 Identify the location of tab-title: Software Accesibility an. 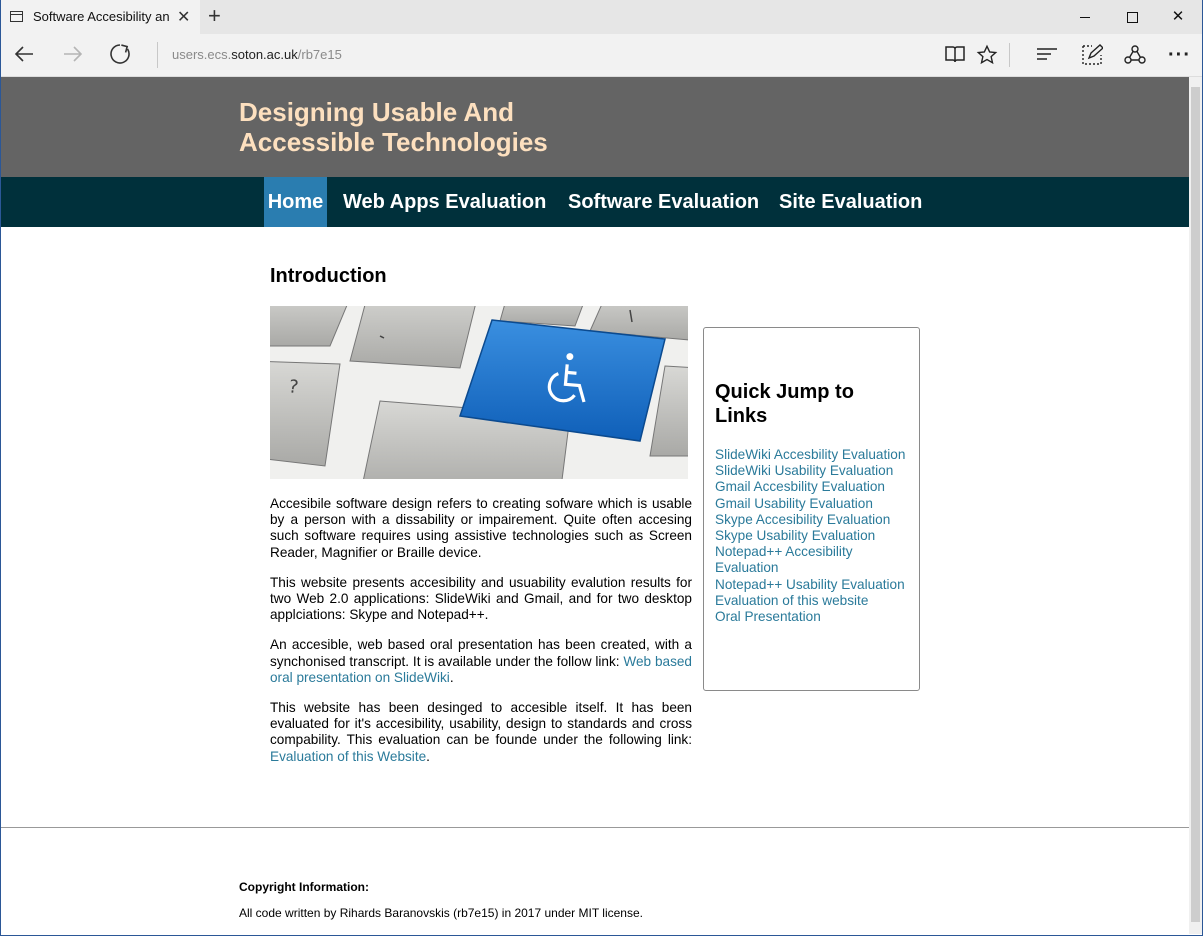
(101, 16).